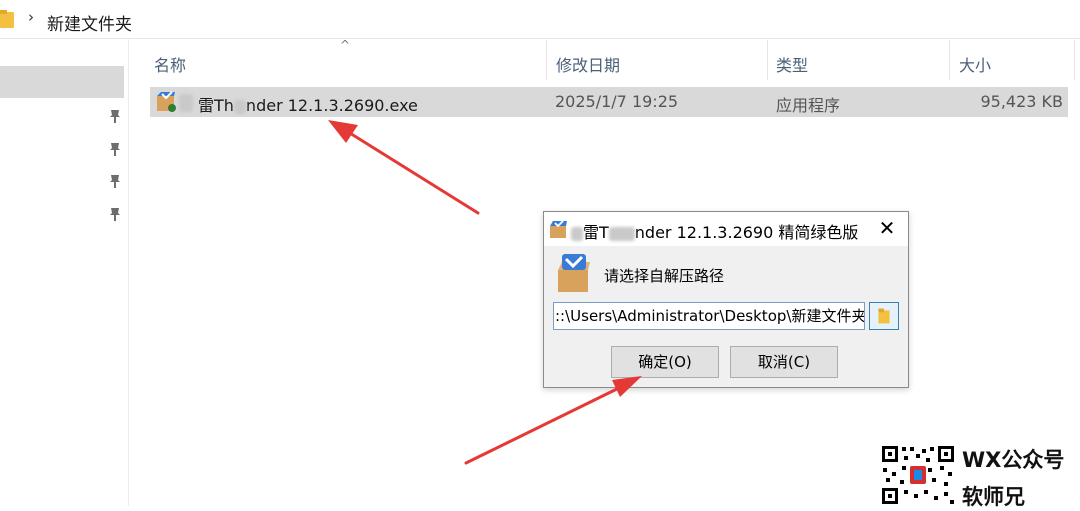 The height and width of the screenshot is (511, 1080). Describe the element at coordinates (216, 105) in the screenshot. I see `file-name-part: 雷Th` at that location.